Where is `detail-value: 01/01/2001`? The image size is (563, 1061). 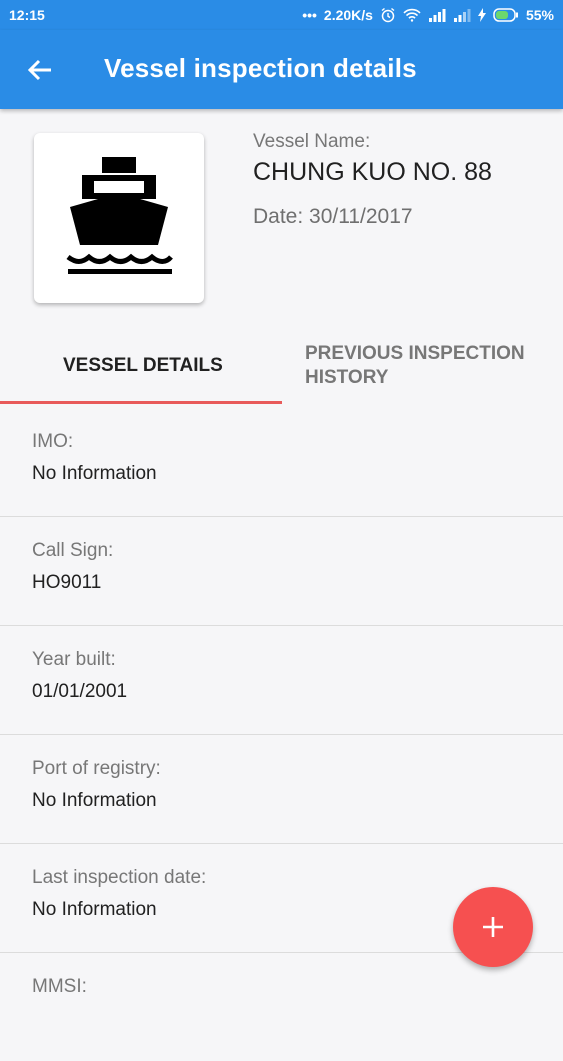 detail-value: 01/01/2001 is located at coordinates (80, 691).